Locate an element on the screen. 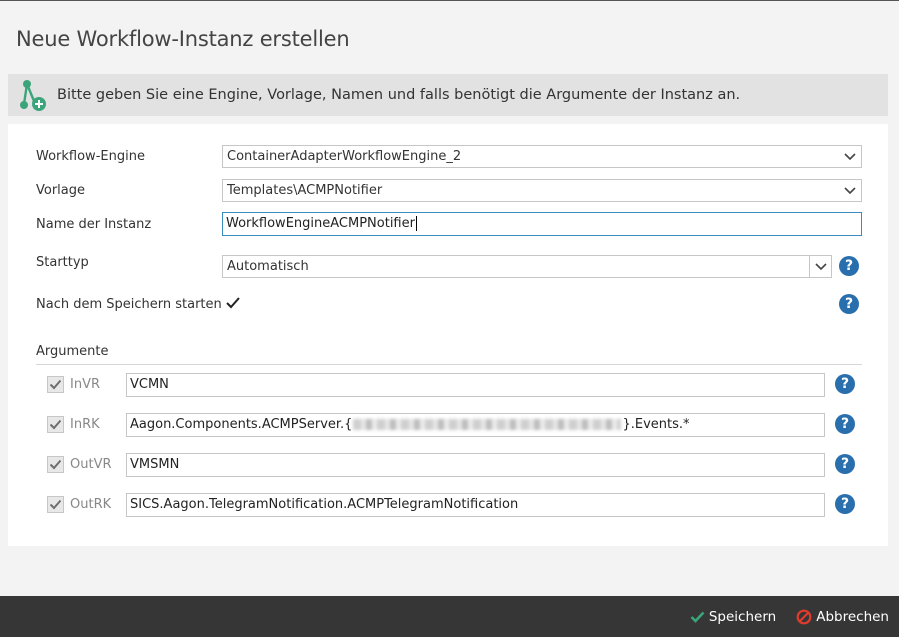 Image resolution: width=899 pixels, height=637 pixels. template-label: Vorlage is located at coordinates (61, 190).